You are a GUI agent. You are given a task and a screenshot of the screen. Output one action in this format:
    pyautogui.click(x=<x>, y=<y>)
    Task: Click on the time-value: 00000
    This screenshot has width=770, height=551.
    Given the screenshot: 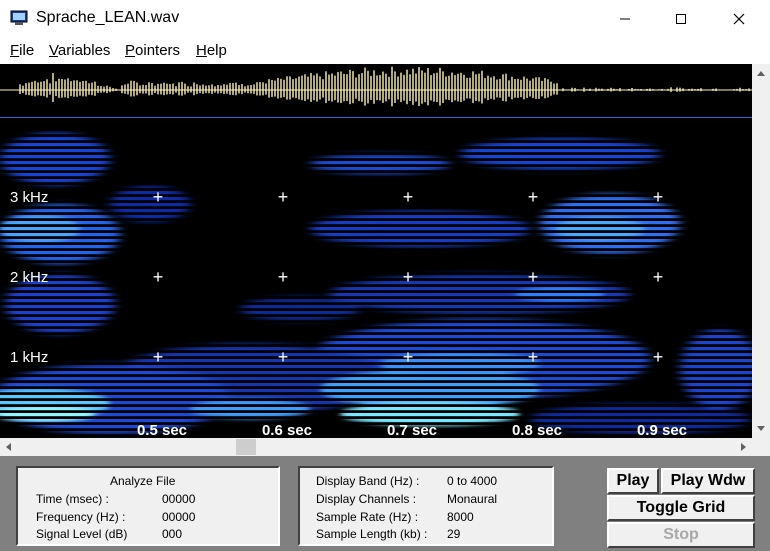 What is the action you would take?
    pyautogui.click(x=179, y=499)
    